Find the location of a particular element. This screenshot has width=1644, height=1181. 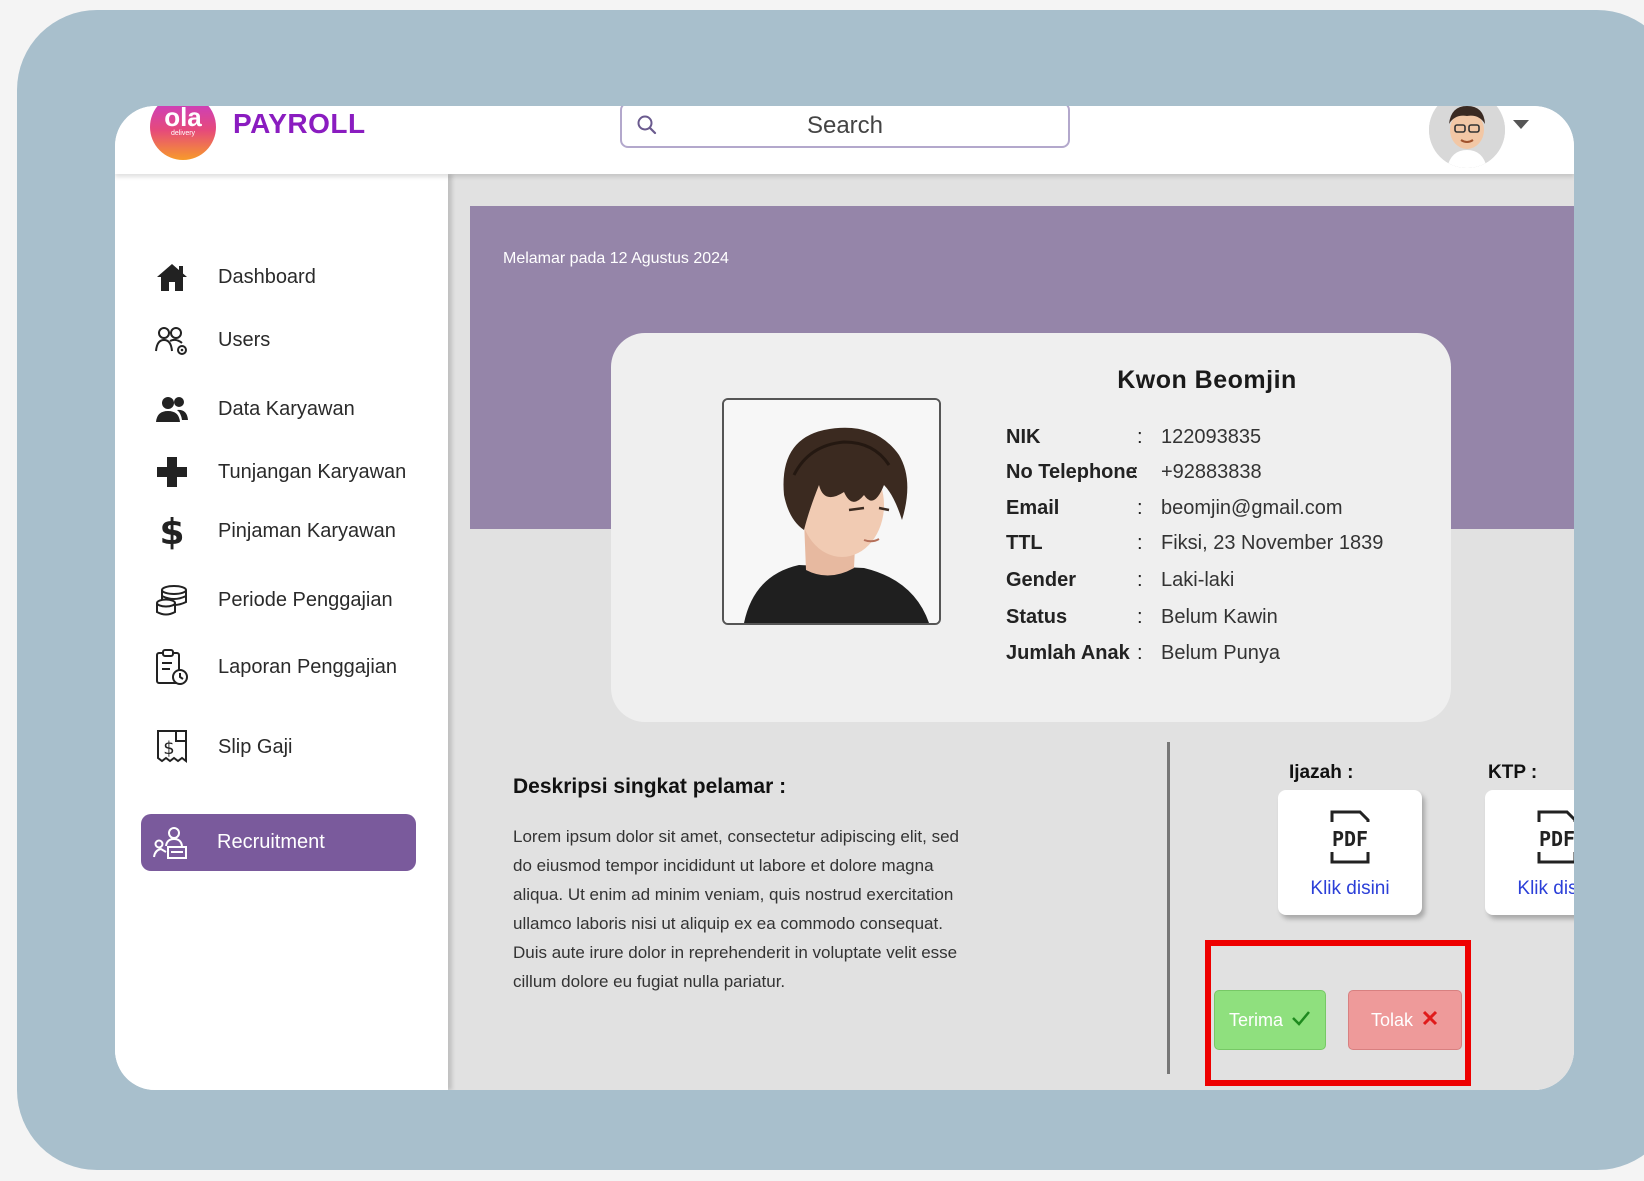

sidebar-item-label: Periode Penggajian is located at coordinates (305, 599).